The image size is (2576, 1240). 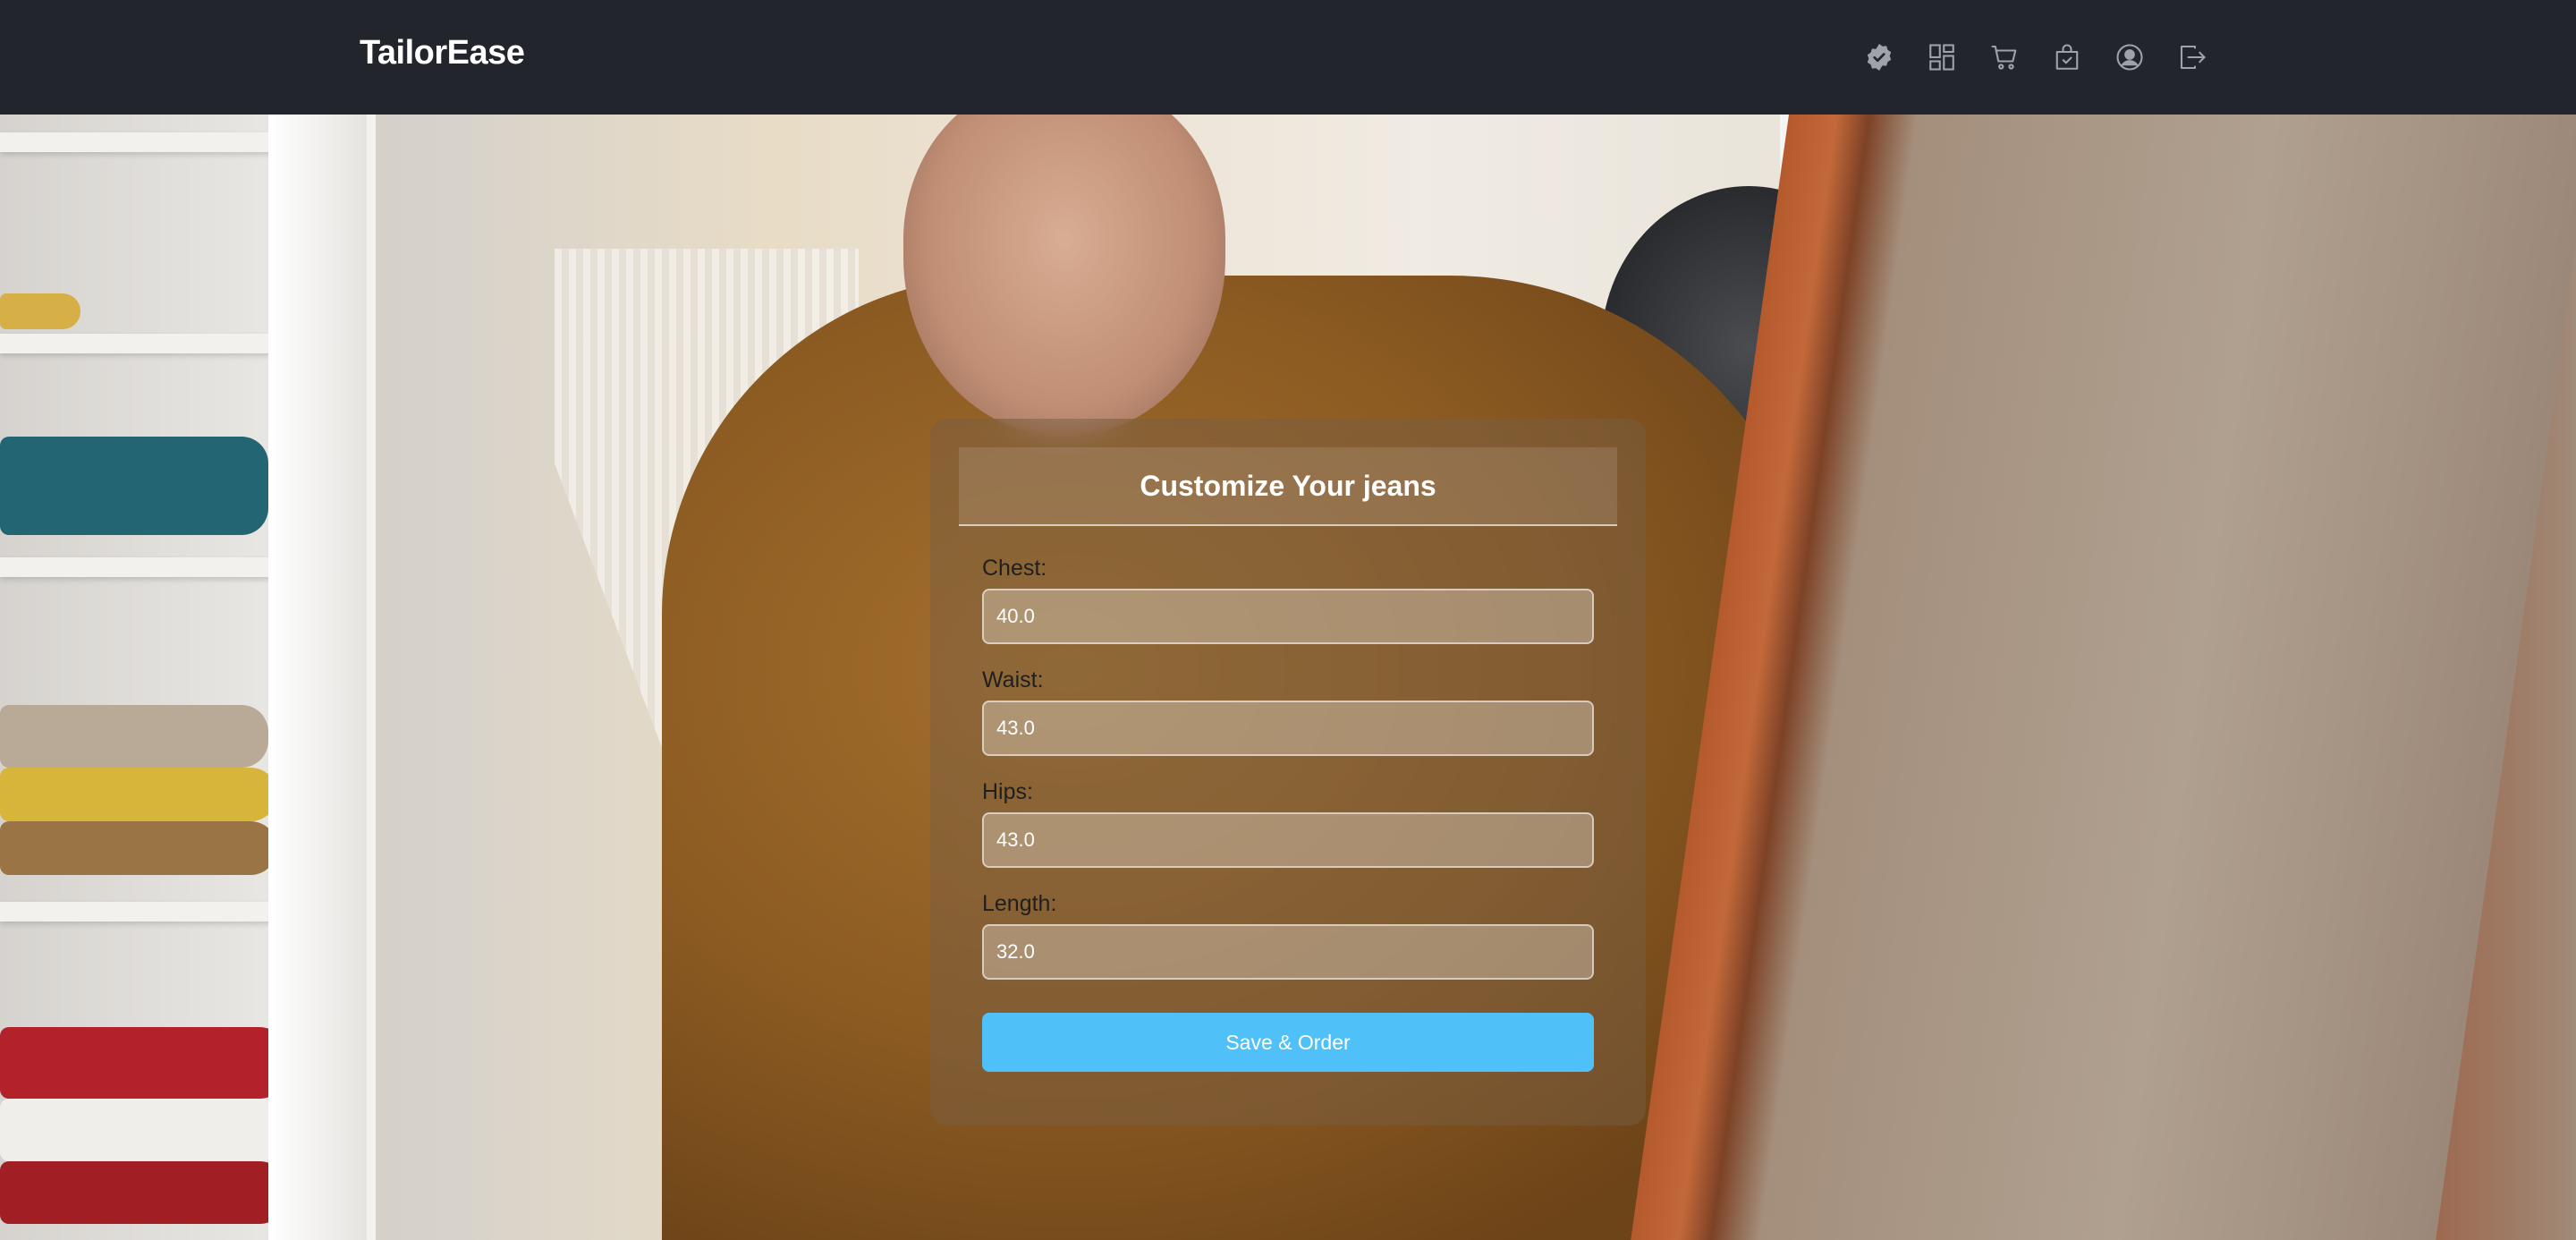 I want to click on length-input, so click(x=1288, y=952).